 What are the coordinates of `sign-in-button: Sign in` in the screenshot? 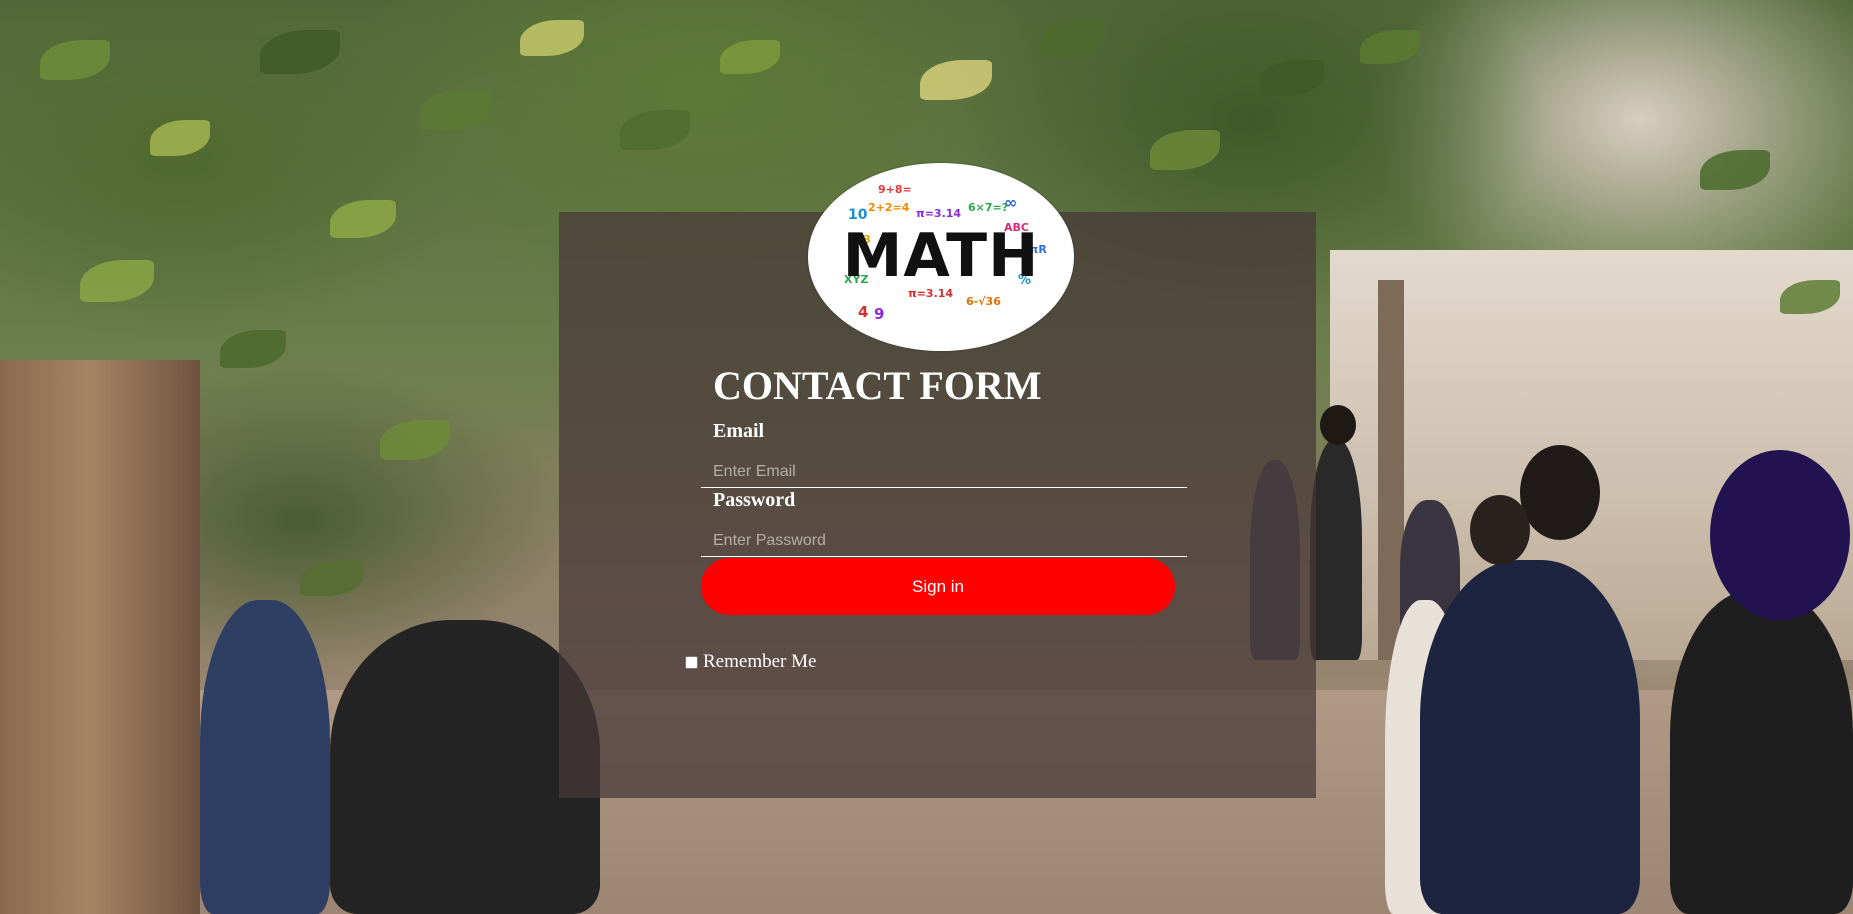 It's located at (938, 586).